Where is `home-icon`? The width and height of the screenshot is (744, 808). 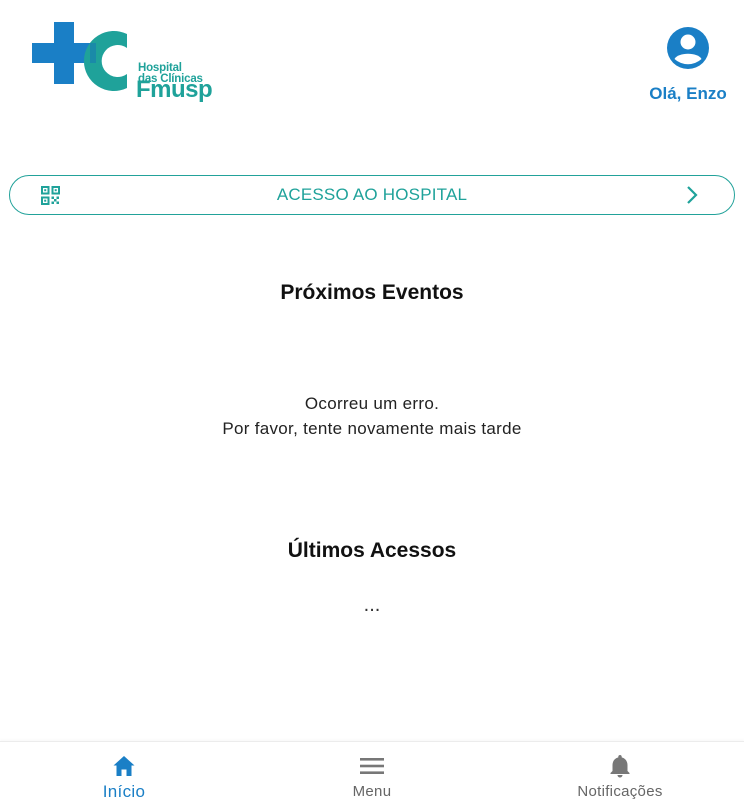
home-icon is located at coordinates (124, 766).